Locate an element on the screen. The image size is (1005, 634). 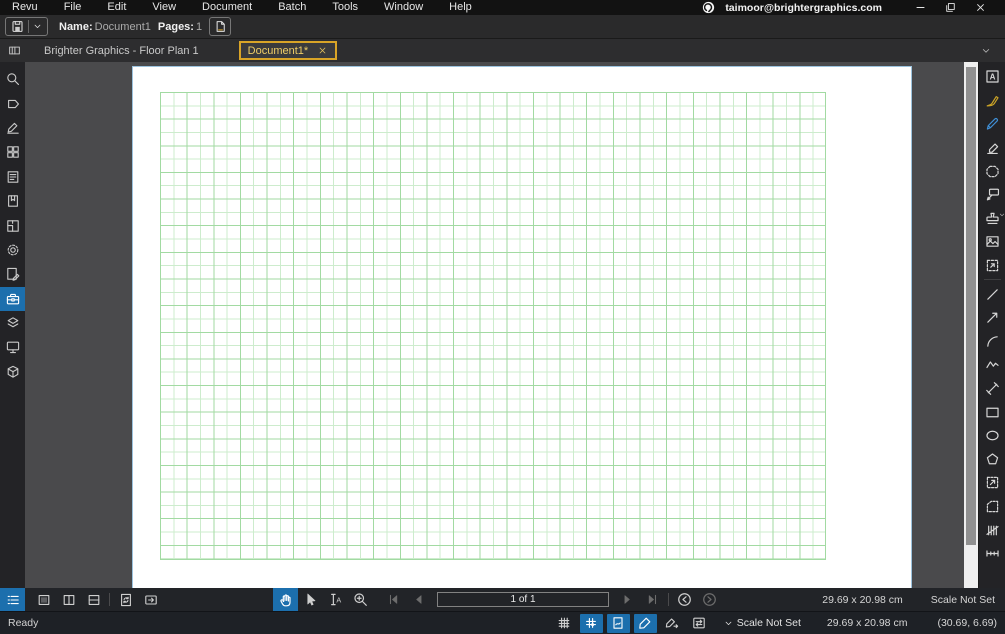
menu-item-view: View is located at coordinates (164, 7).